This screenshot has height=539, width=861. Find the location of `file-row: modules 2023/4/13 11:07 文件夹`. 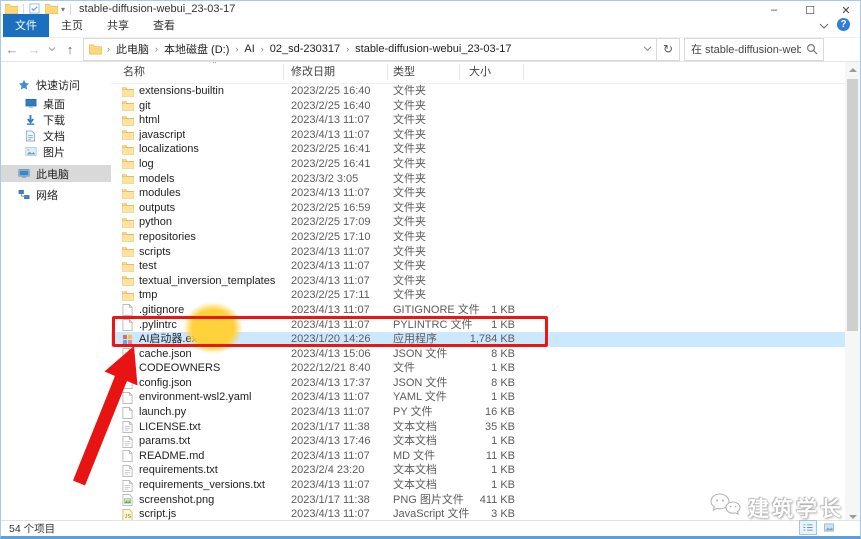

file-row: modules 2023/4/13 11:07 文件夹 is located at coordinates (479, 193).